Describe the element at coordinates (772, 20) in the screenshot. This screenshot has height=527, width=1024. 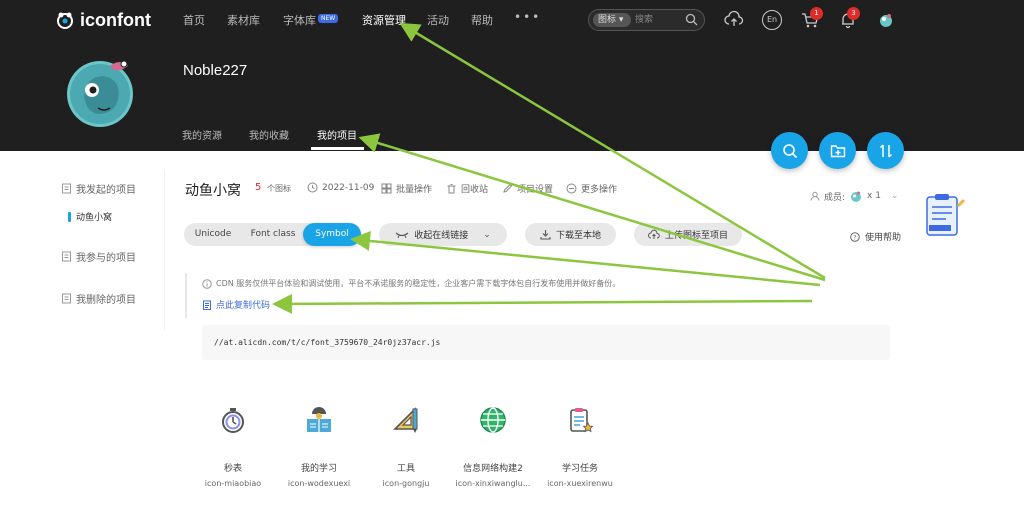
I see `language-switch: En` at that location.